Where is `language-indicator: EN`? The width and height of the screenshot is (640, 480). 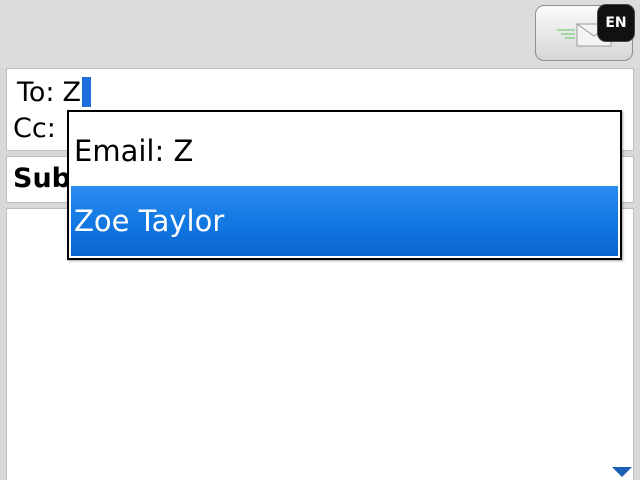
language-indicator: EN is located at coordinates (616, 23).